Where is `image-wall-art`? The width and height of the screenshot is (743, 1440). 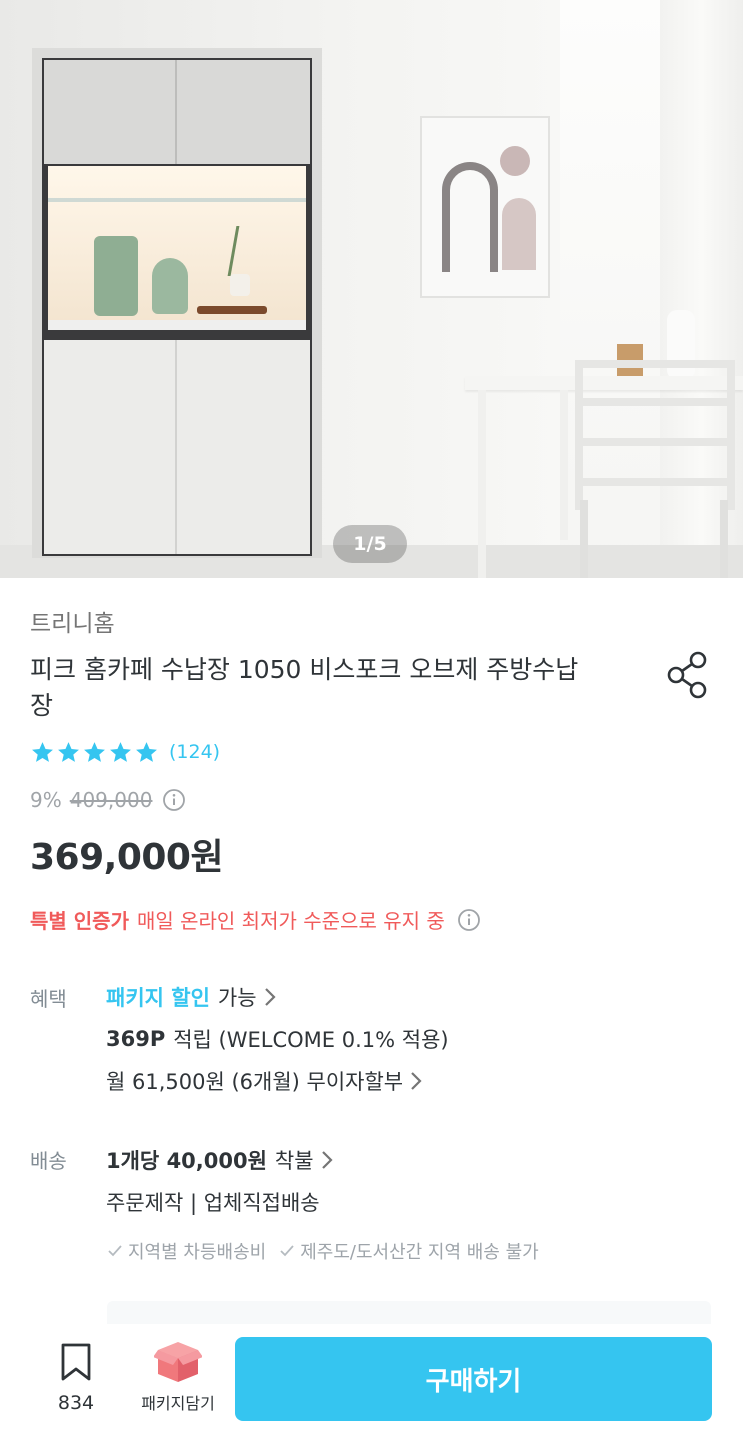 image-wall-art is located at coordinates (485, 207).